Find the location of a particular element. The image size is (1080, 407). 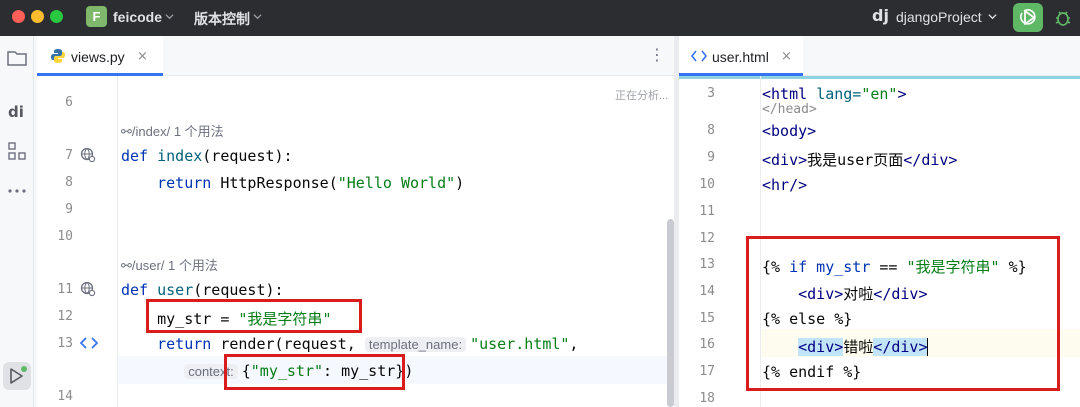

code-text: 我是user页面 is located at coordinates (855, 160).